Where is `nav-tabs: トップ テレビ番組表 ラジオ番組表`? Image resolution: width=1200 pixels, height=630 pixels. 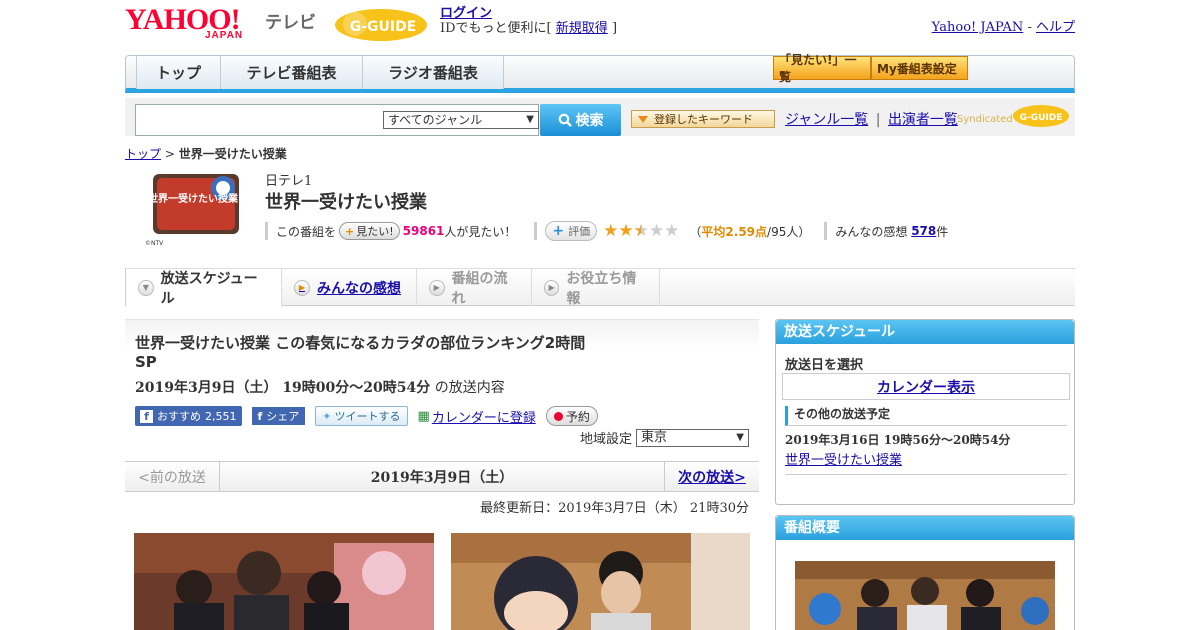 nav-tabs: トップ テレビ番組表 ラジオ番組表 is located at coordinates (320, 72).